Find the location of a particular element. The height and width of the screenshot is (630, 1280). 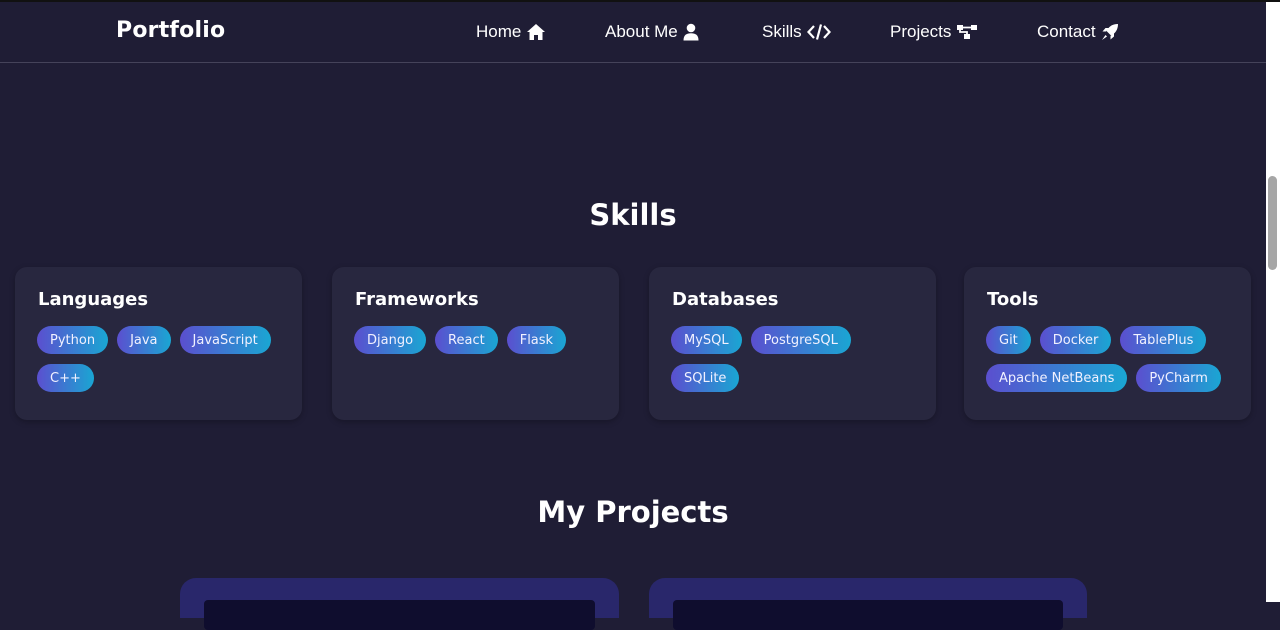

skill-card-title: Languages is located at coordinates (93, 299).